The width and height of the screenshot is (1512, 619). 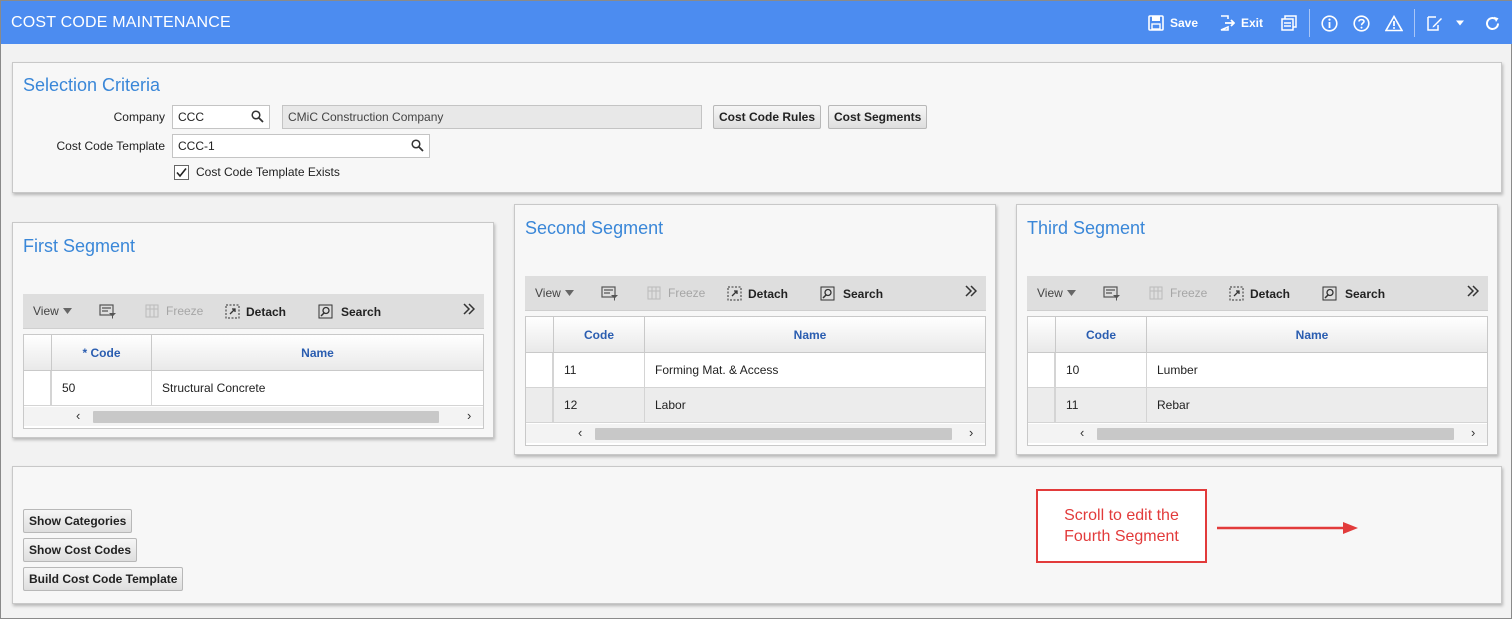 What do you see at coordinates (1311, 370) in the screenshot?
I see `name-cell: Lumber` at bounding box center [1311, 370].